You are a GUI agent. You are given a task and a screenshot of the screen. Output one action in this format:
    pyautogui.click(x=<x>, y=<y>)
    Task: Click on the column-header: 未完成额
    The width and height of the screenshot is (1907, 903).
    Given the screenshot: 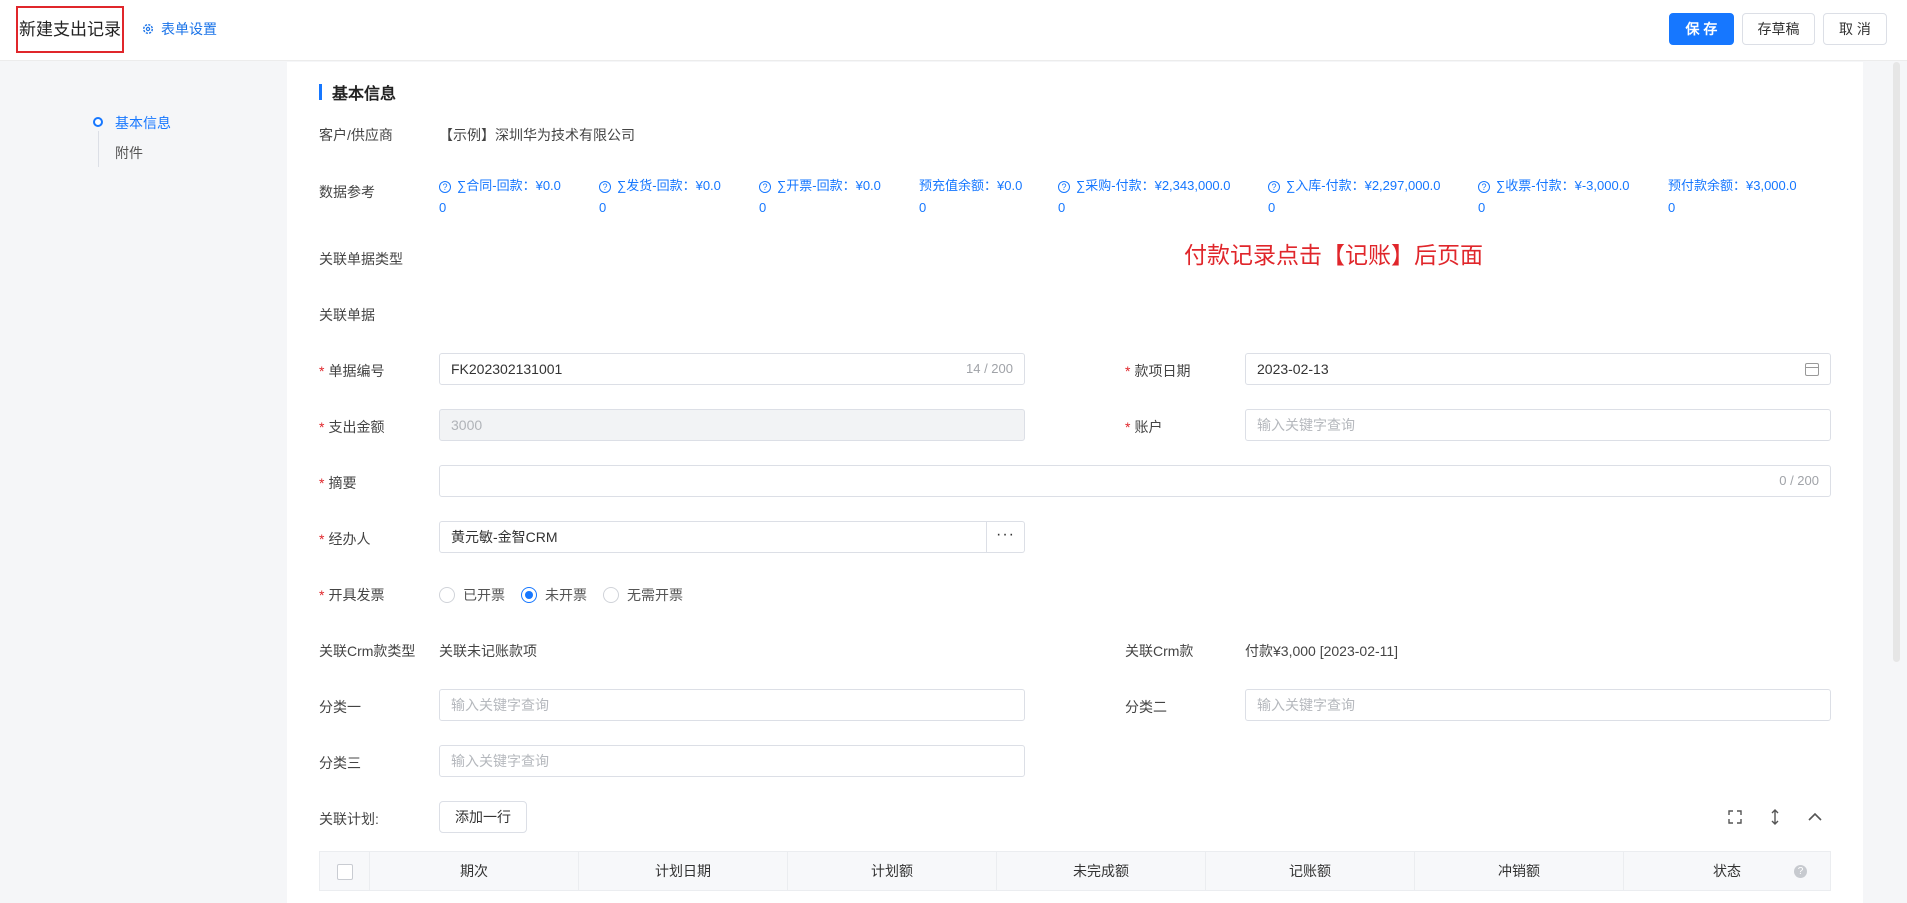 What is the action you would take?
    pyautogui.click(x=1101, y=871)
    